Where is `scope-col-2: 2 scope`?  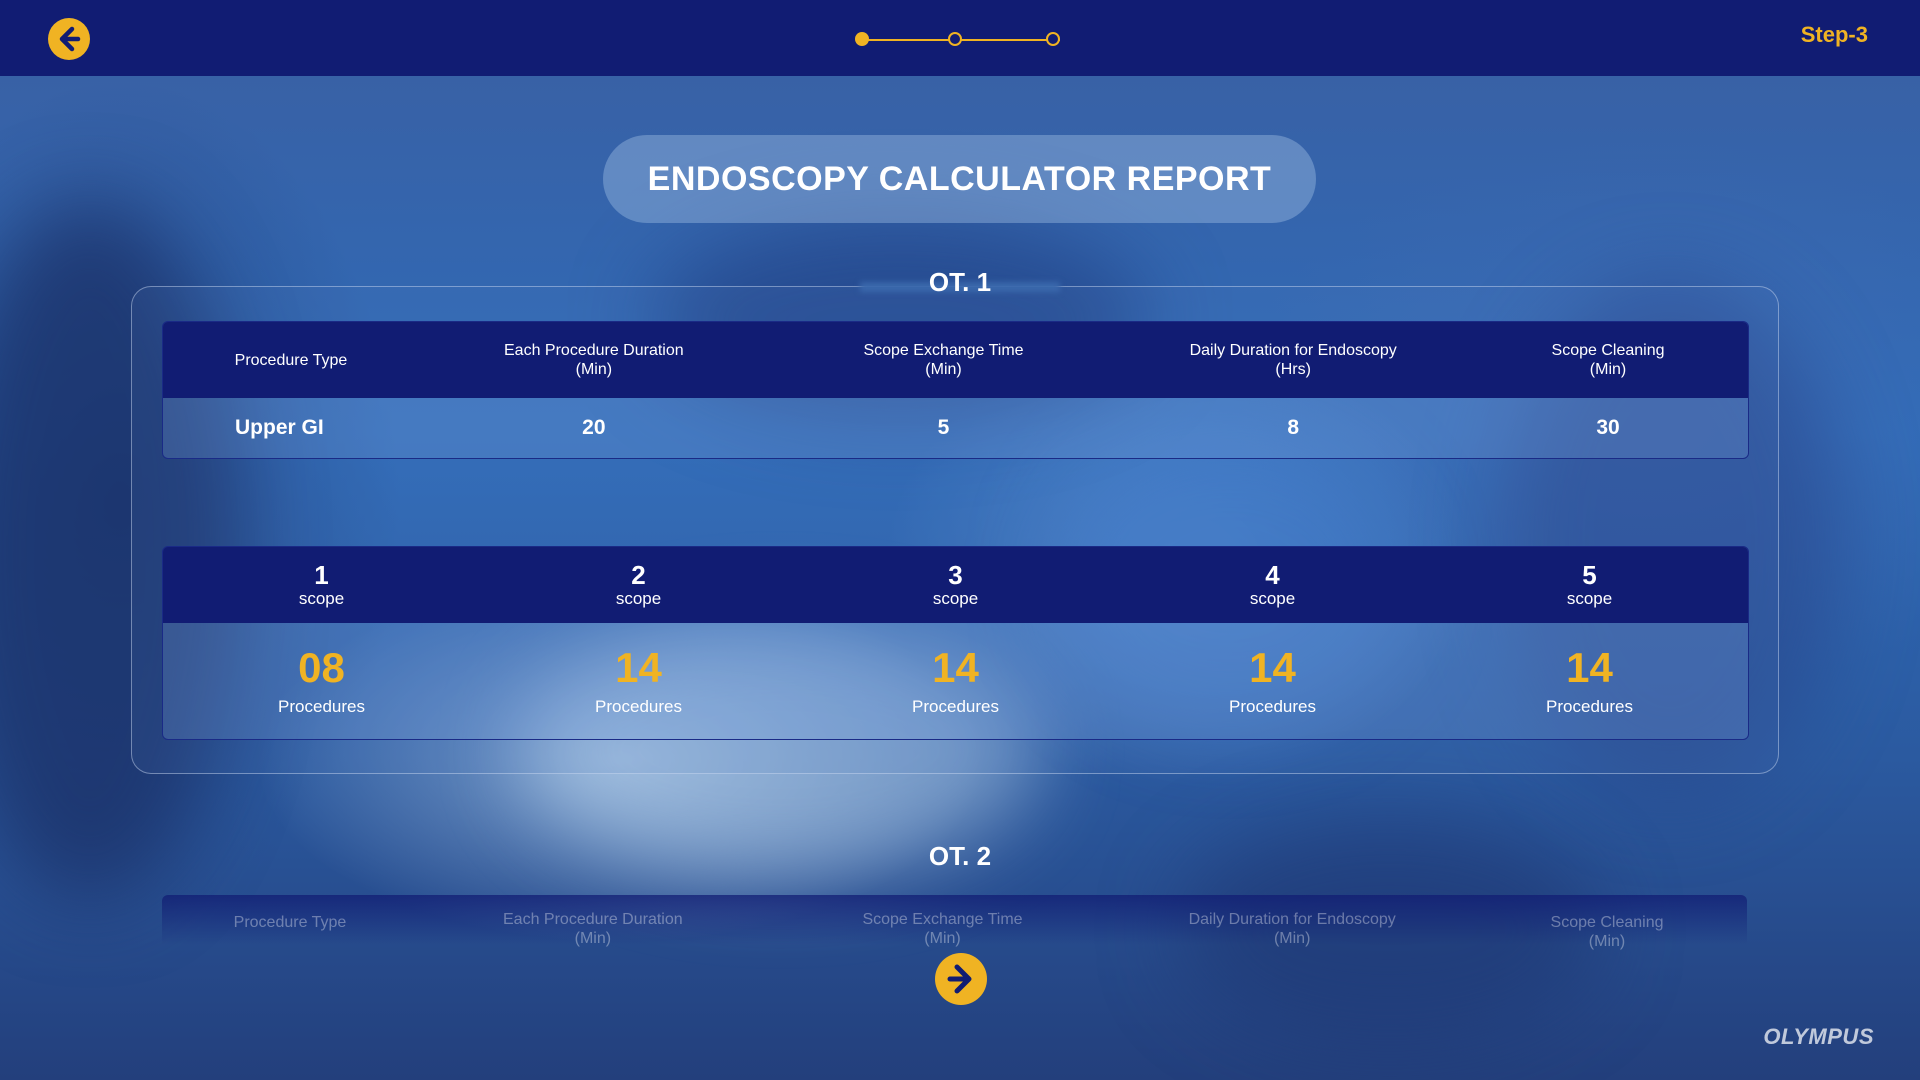
scope-col-2: 2 scope is located at coordinates (638, 584).